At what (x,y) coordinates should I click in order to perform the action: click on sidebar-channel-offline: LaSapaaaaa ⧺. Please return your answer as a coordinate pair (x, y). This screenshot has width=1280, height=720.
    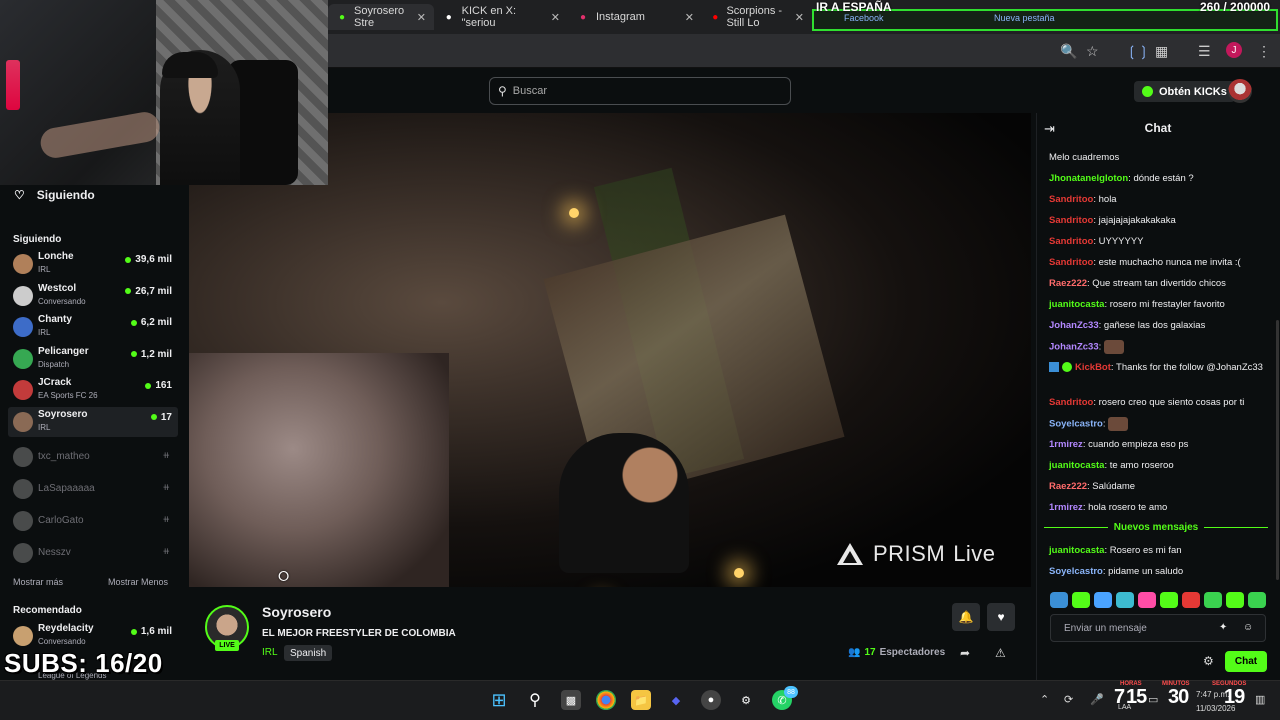
    Looking at the image, I should click on (93, 489).